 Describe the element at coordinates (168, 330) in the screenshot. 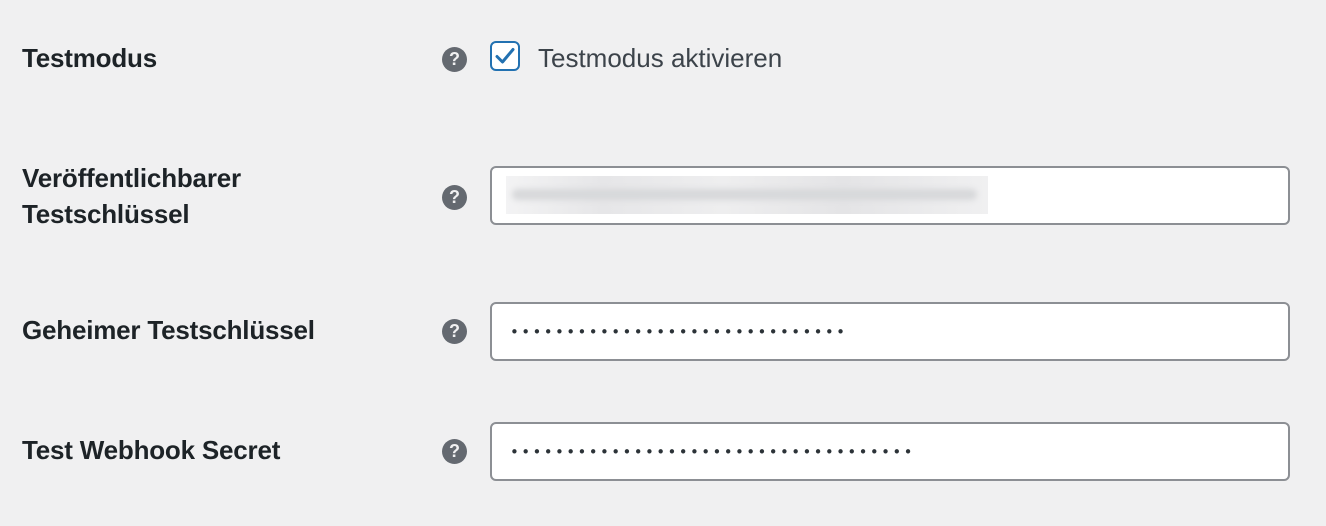

I see `secret-test-key-label: Geheimer Testschlüssel` at that location.